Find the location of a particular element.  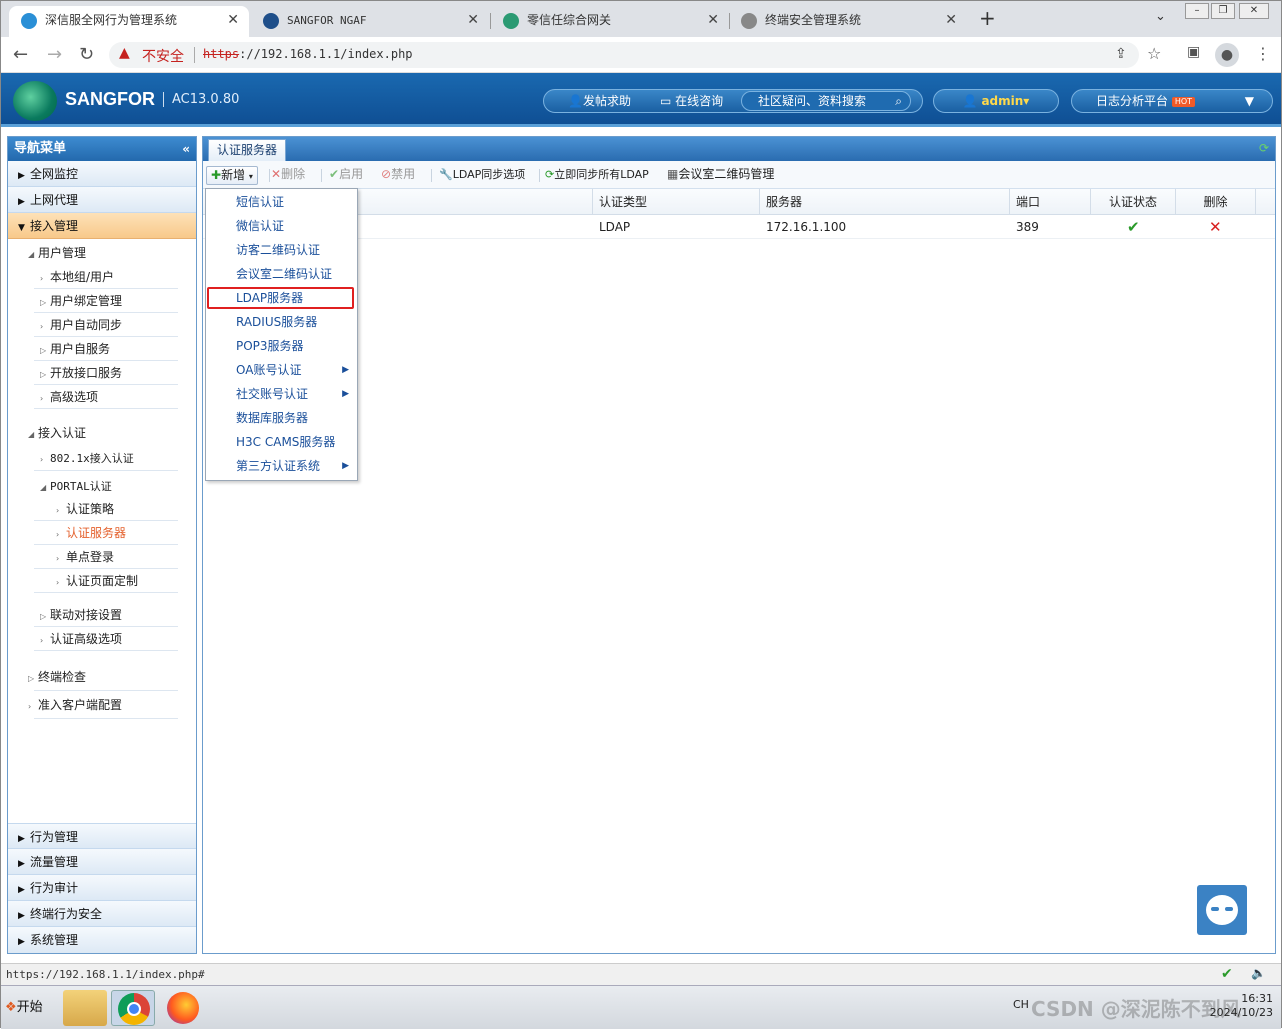

sidebar-group-user-mgmt: ◢ 用户管理 is located at coordinates (102, 253).